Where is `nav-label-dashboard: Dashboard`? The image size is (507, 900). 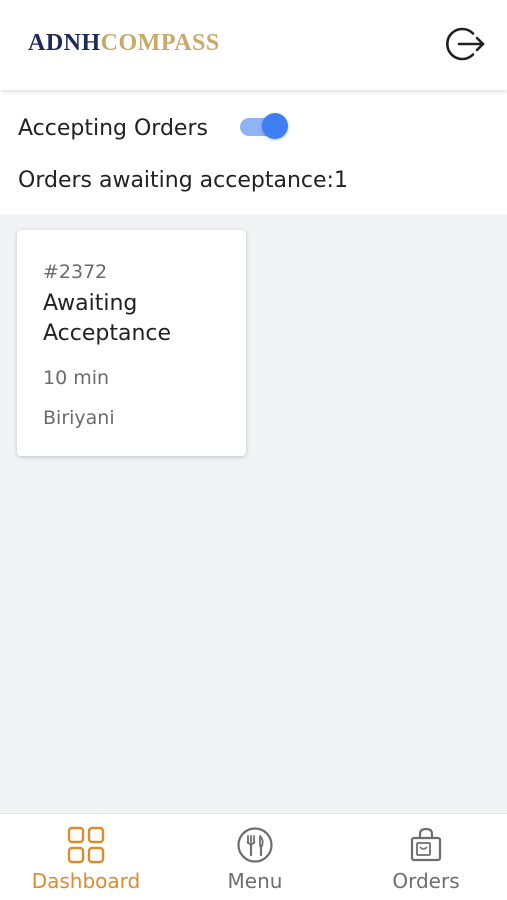
nav-label-dashboard: Dashboard is located at coordinates (86, 881).